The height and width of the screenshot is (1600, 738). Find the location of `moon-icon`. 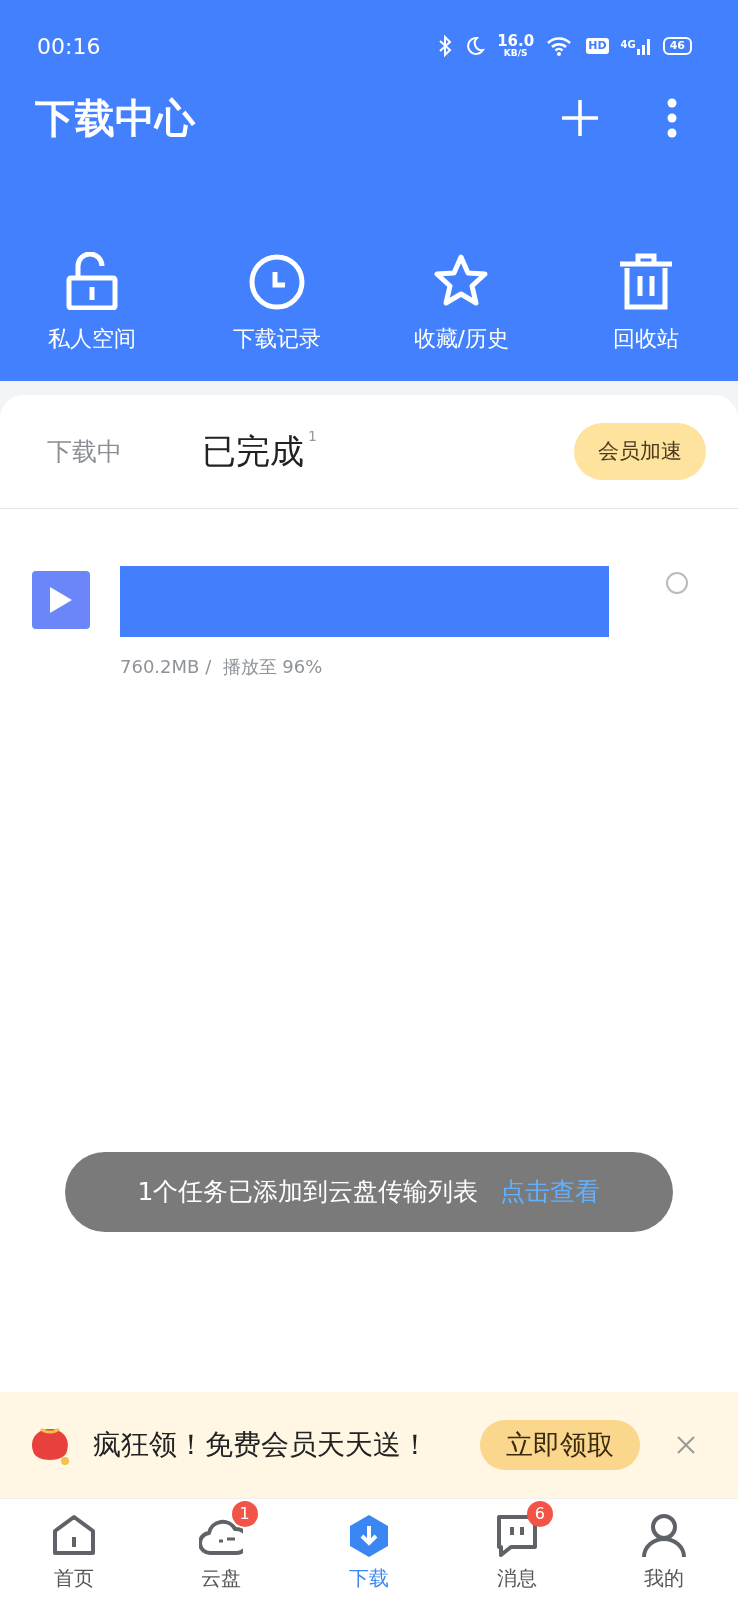

moon-icon is located at coordinates (475, 46).